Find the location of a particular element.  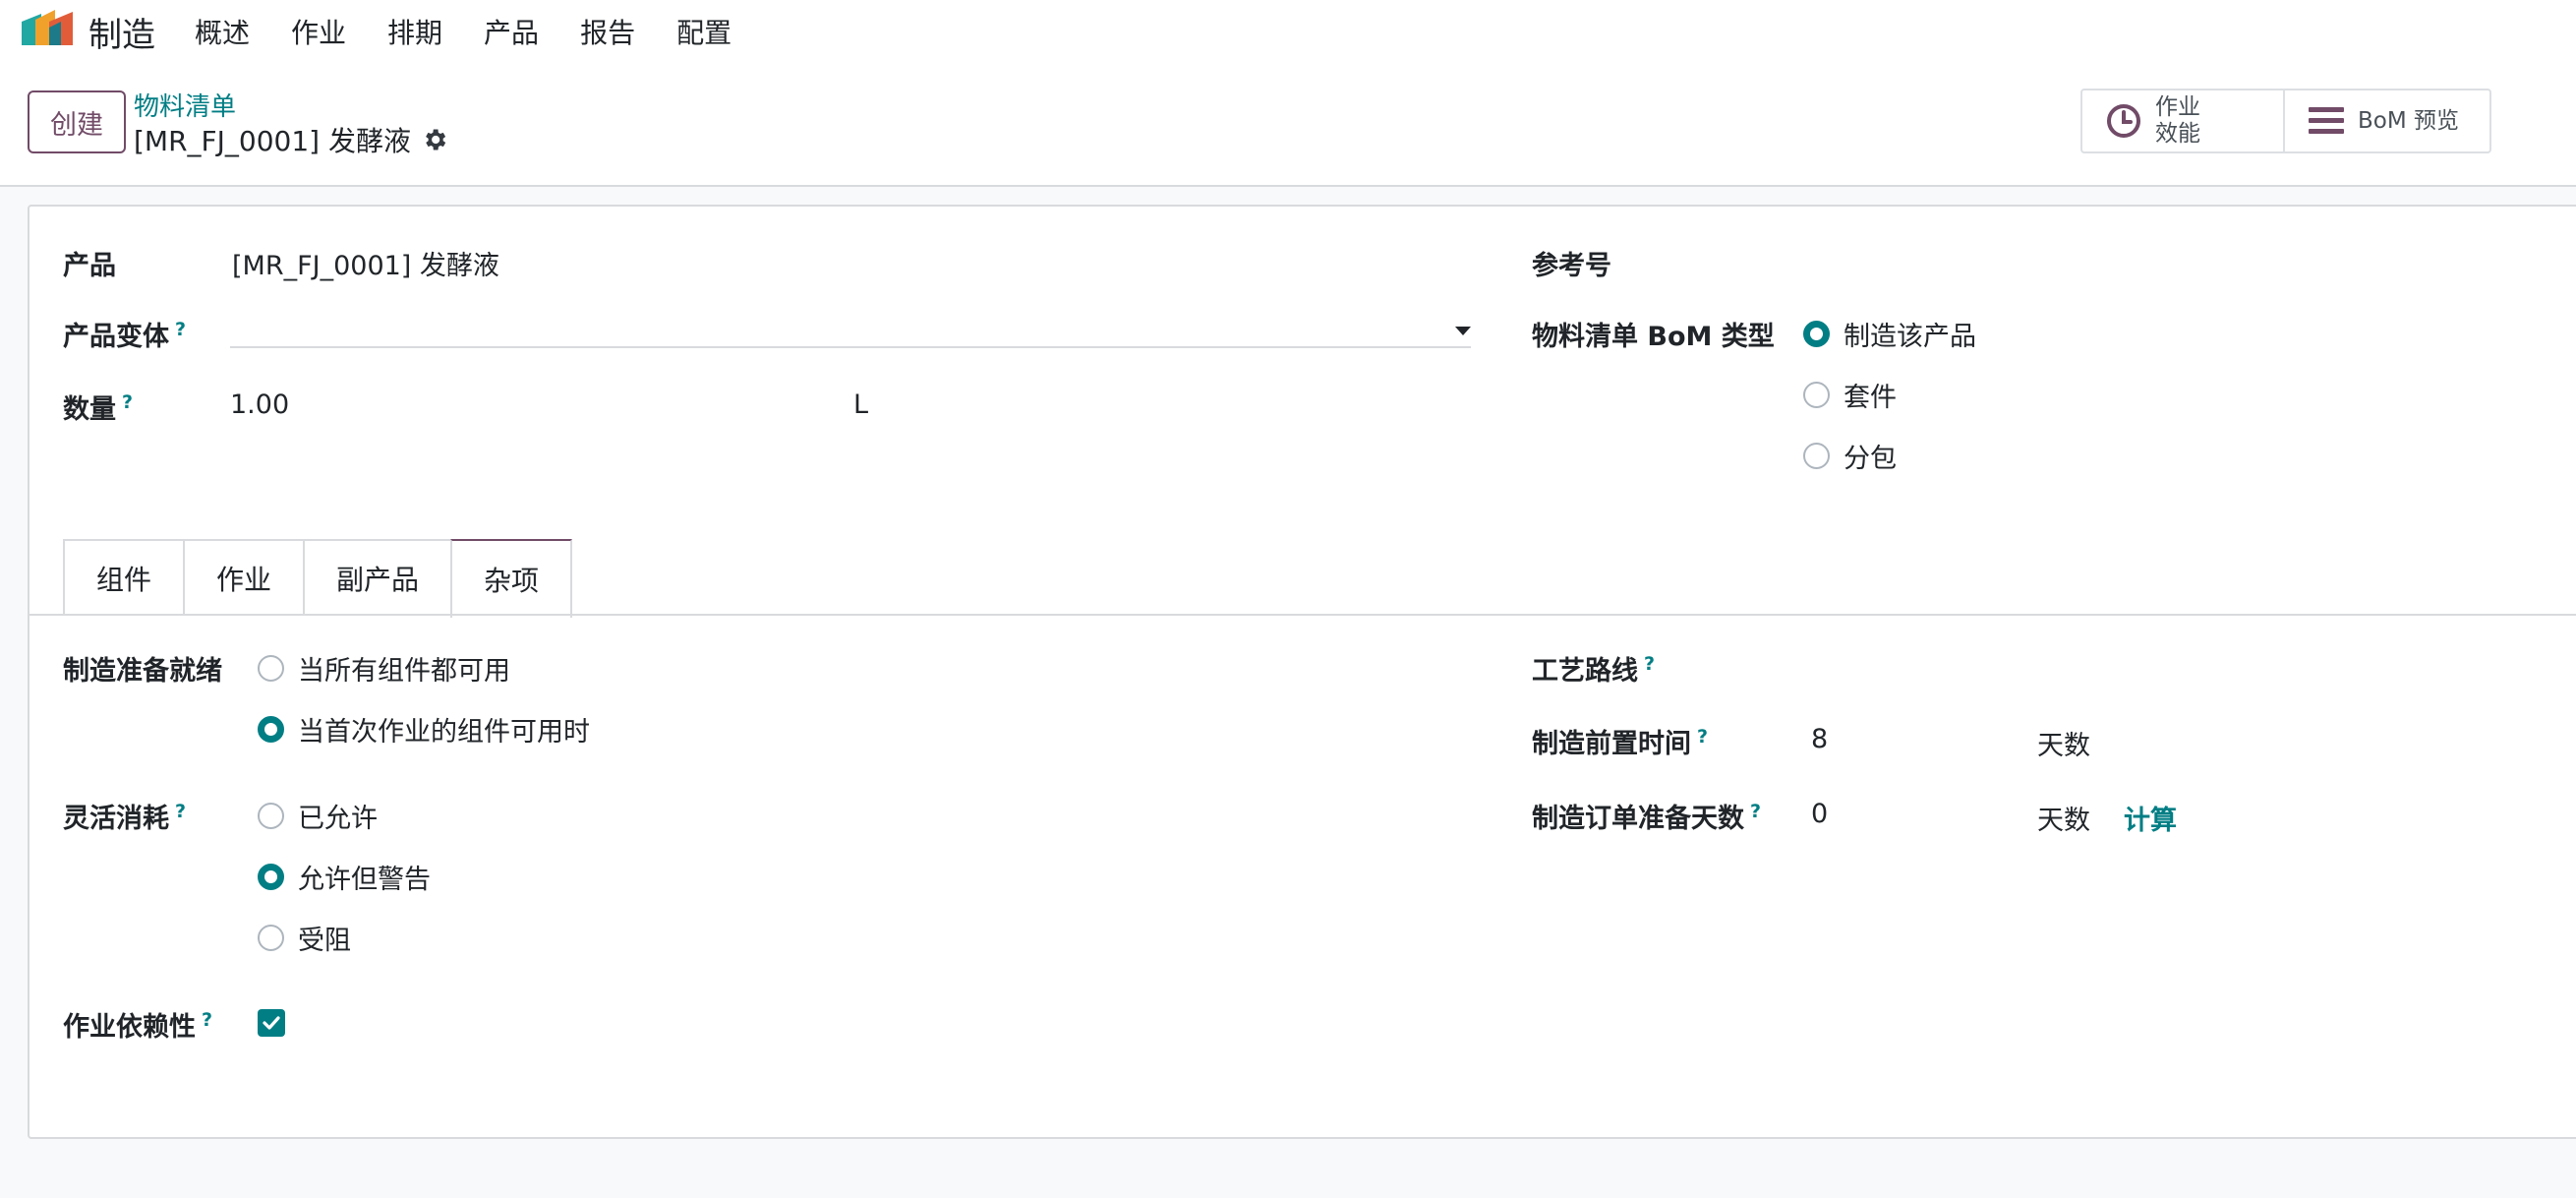

product-value: [MR_FJ_0001] 发酵液 is located at coordinates (365, 263).